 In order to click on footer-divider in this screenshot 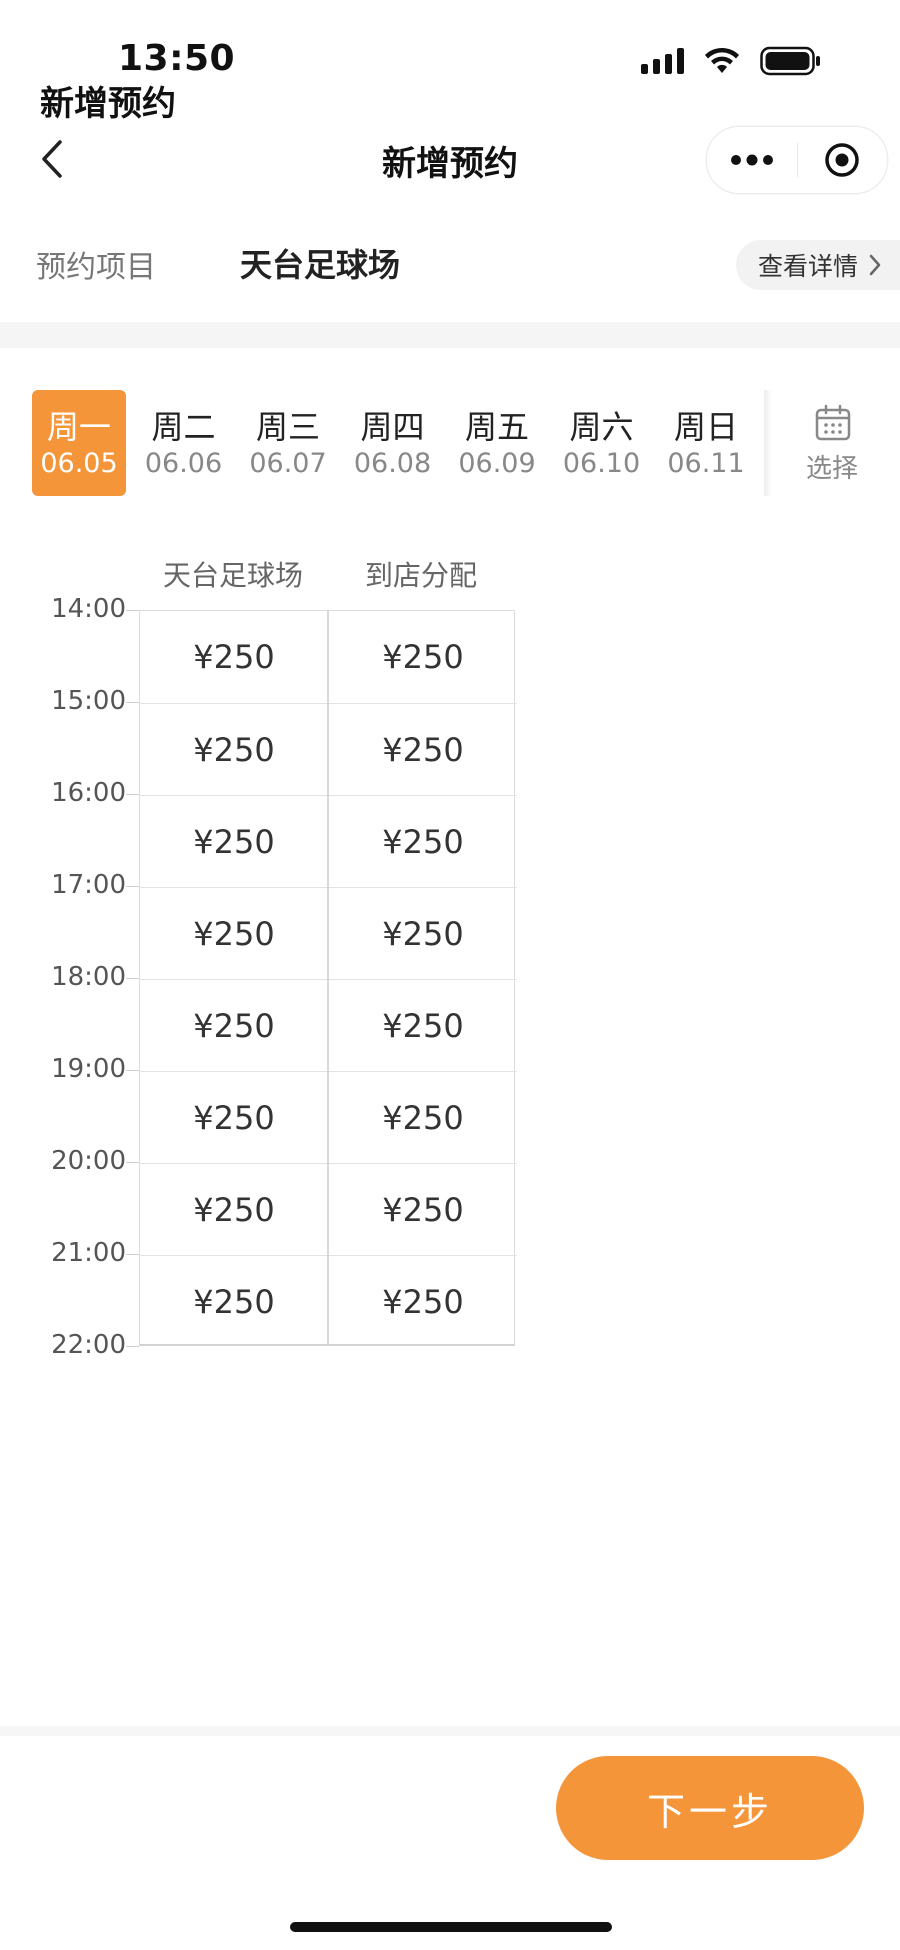, I will do `click(450, 1731)`.